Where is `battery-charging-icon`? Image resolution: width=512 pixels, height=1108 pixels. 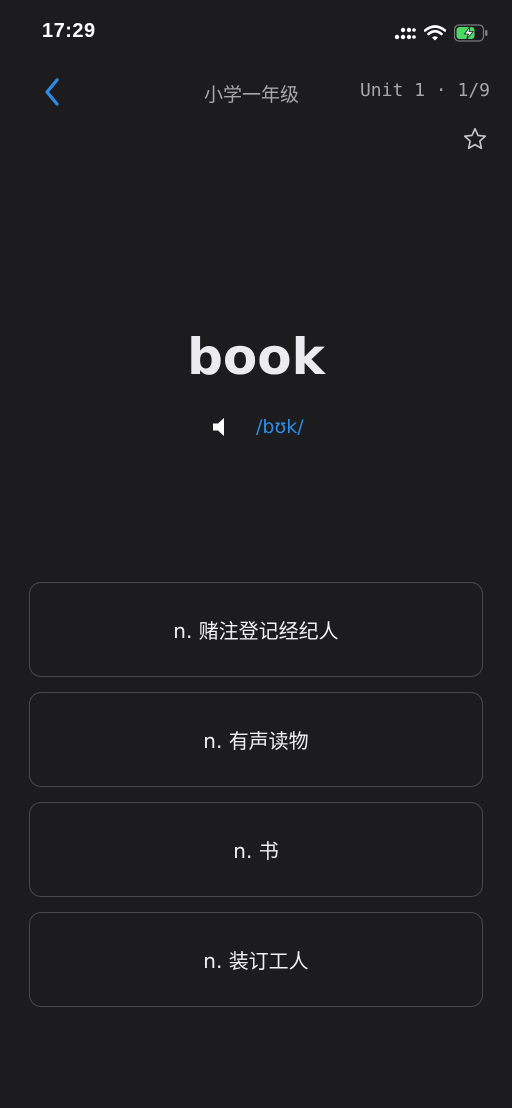
battery-charging-icon is located at coordinates (471, 33).